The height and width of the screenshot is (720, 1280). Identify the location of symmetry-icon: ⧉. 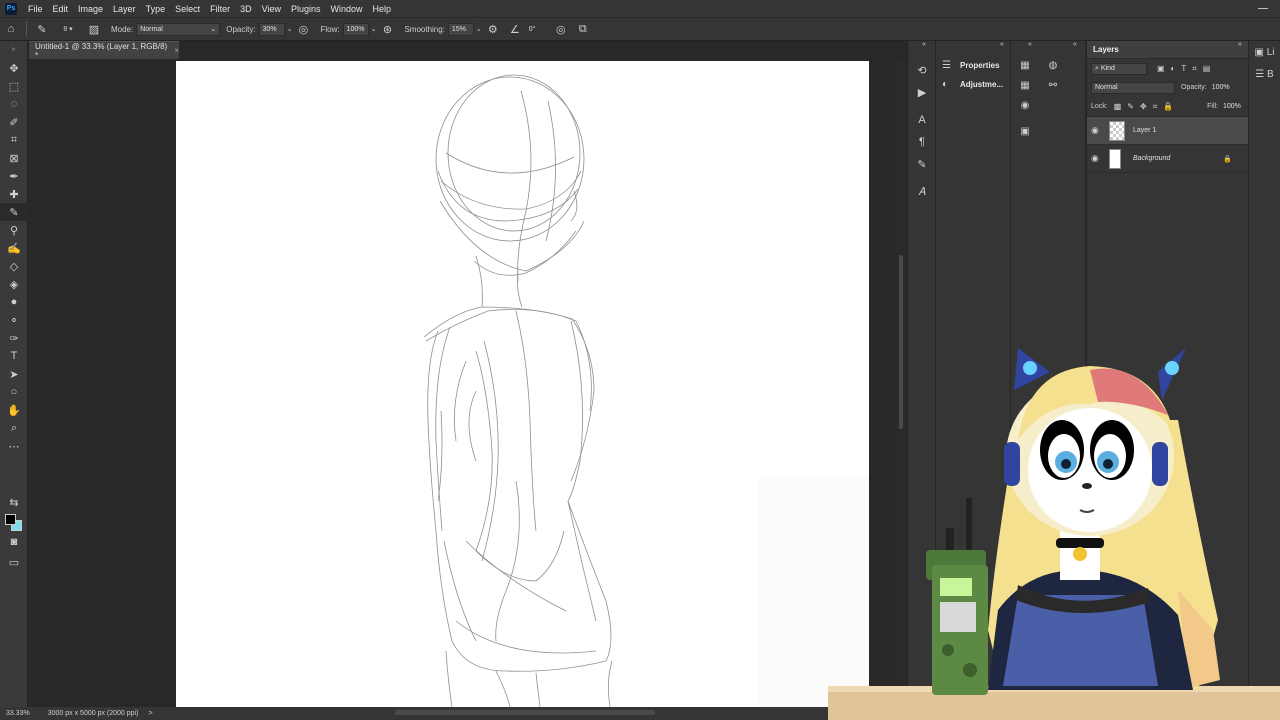
(583, 29).